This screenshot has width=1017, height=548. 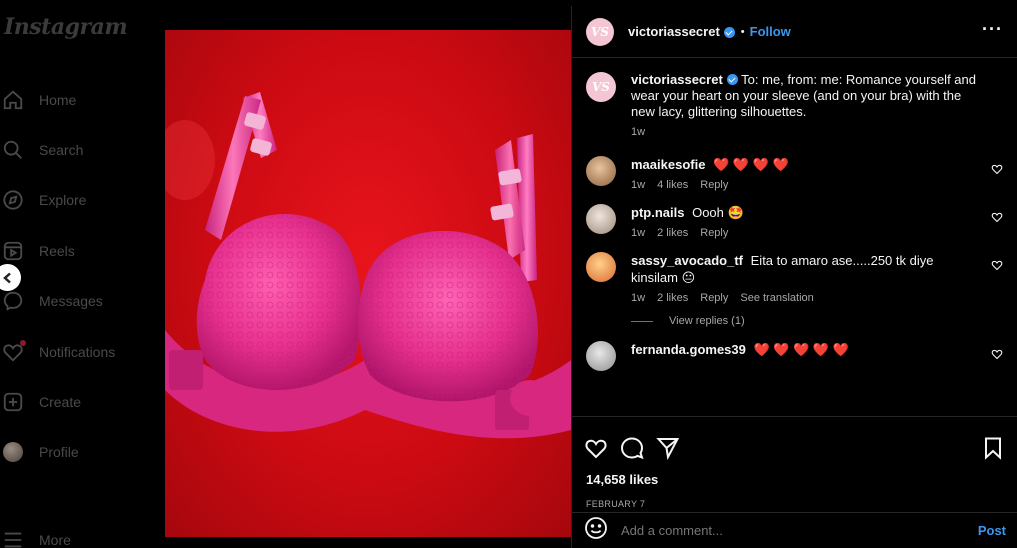 I want to click on author-username: victoriassecret, so click(x=674, y=31).